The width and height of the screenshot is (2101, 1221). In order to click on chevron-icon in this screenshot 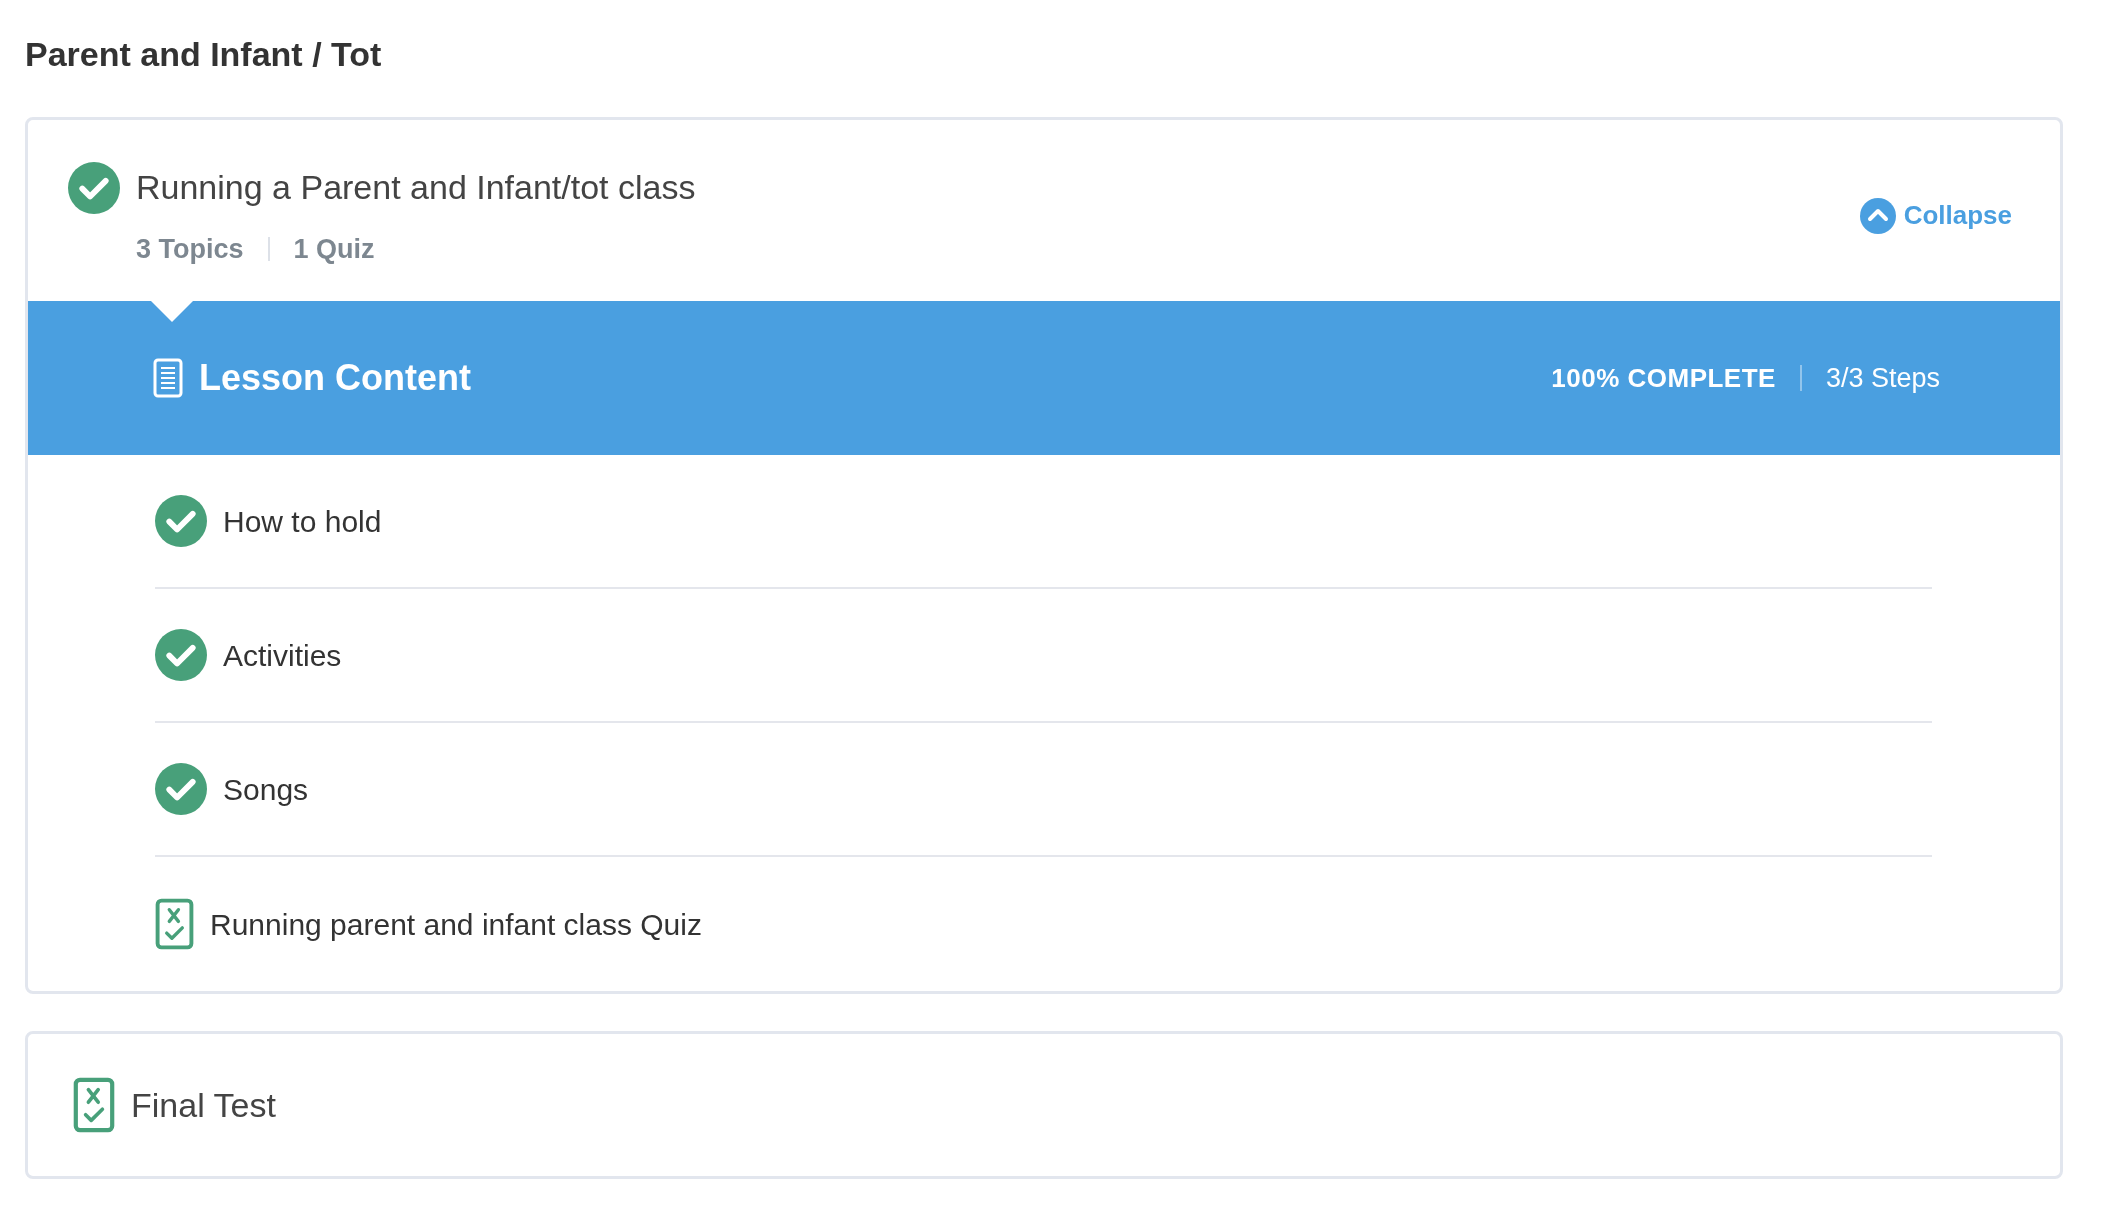, I will do `click(1877, 215)`.